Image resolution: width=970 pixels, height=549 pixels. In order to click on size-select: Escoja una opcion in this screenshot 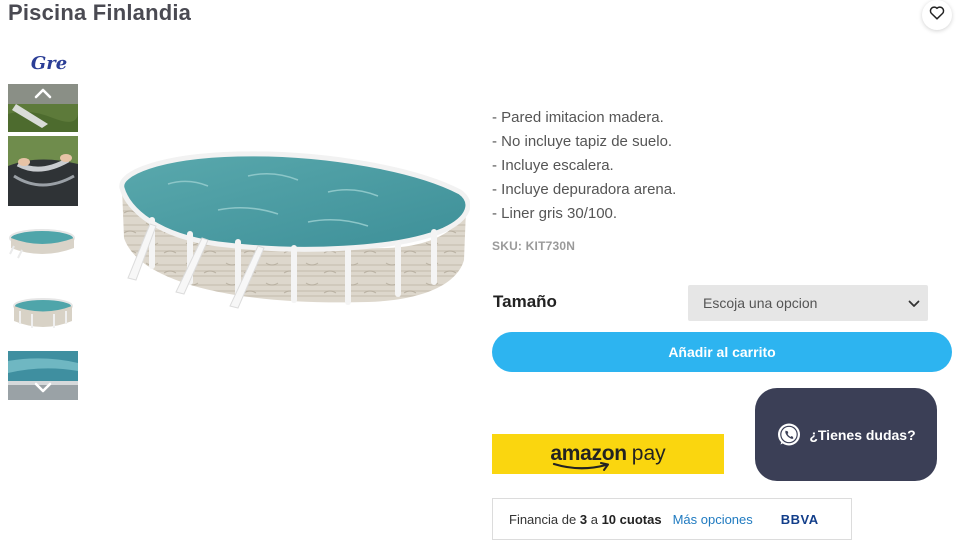, I will do `click(808, 303)`.